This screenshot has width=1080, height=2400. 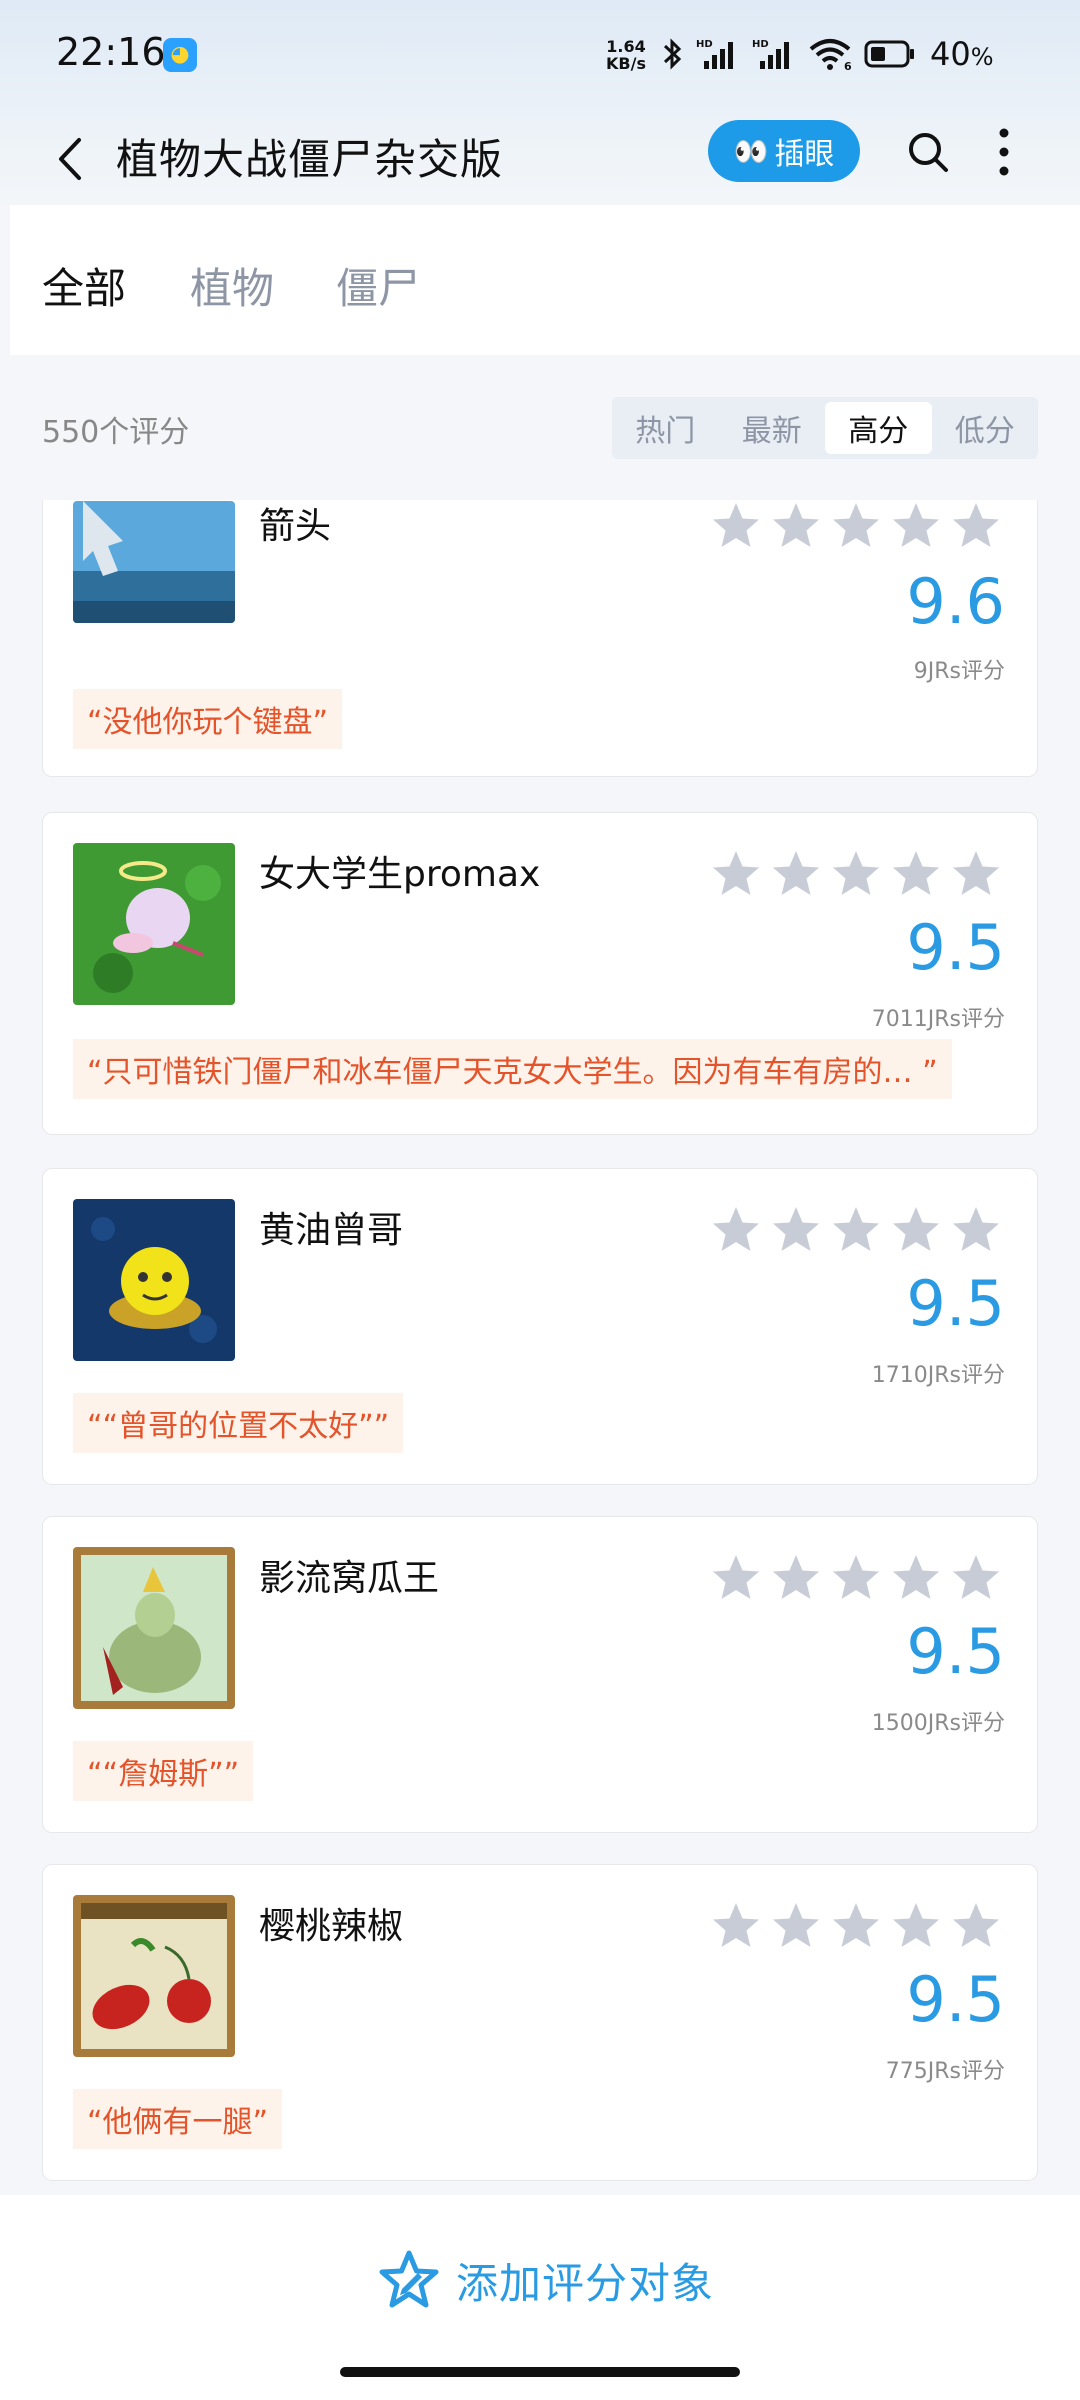 I want to click on net-speed: 1.64 KB/s, so click(x=626, y=55).